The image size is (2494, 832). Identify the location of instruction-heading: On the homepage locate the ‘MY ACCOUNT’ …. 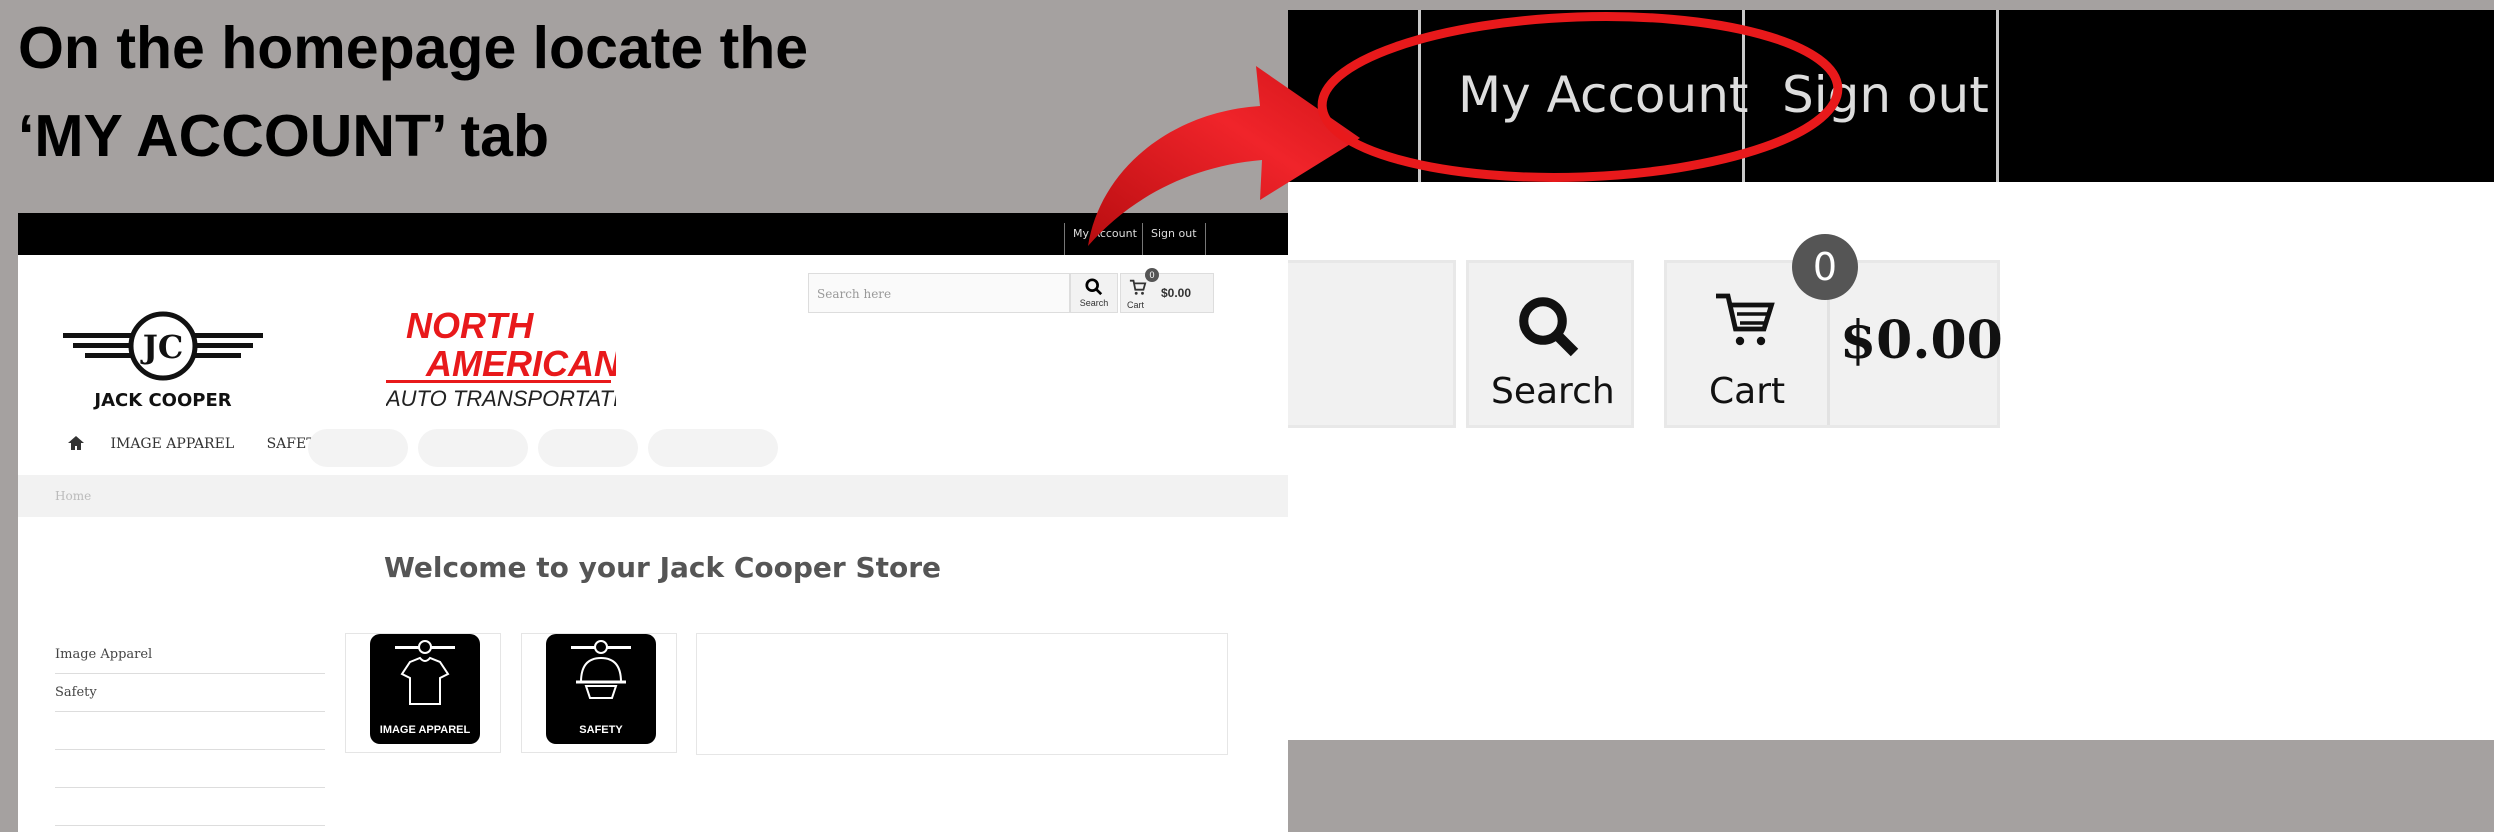
(518, 92).